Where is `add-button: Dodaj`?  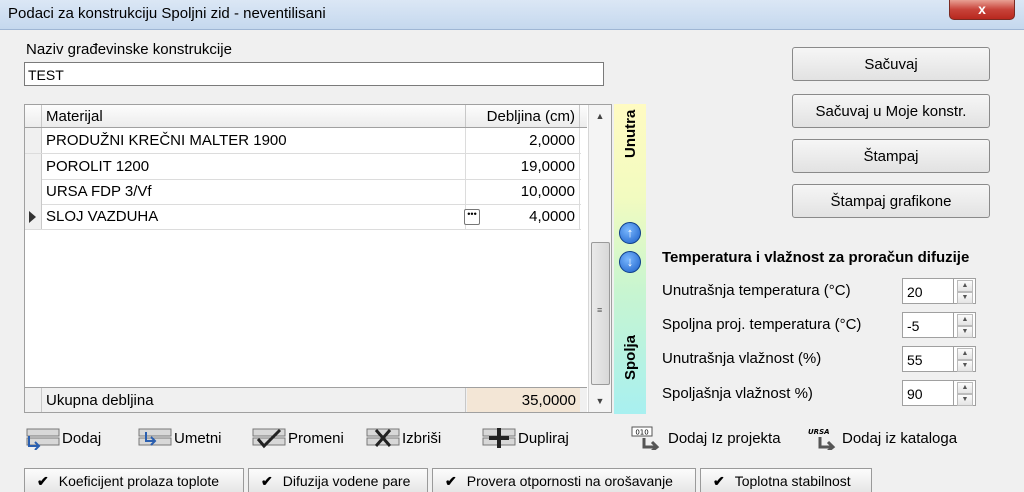
add-button: Dodaj is located at coordinates (69, 439).